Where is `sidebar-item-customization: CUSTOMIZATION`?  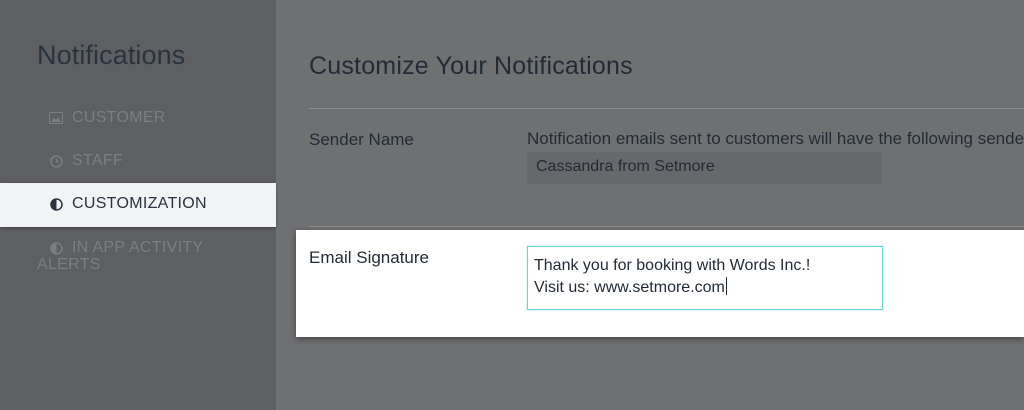
sidebar-item-customization: CUSTOMIZATION is located at coordinates (138, 205).